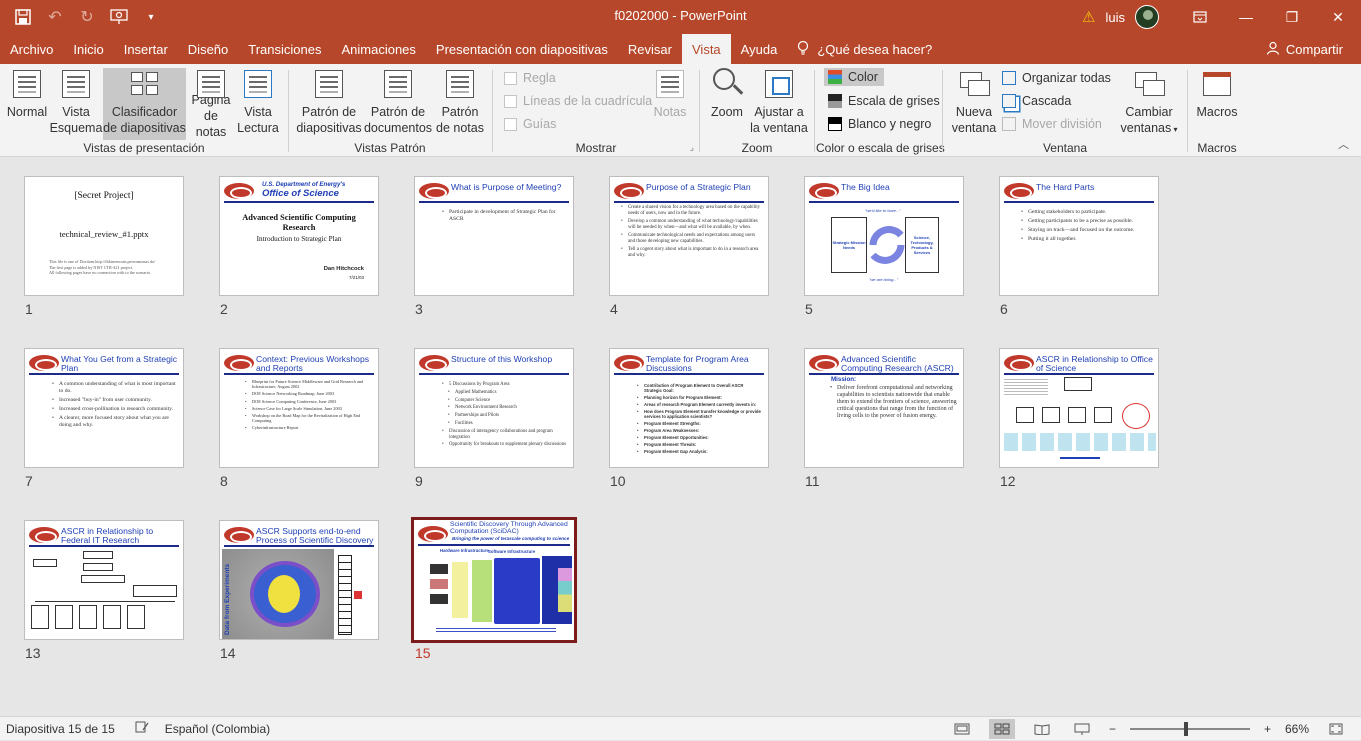 This screenshot has height=741, width=1361. Describe the element at coordinates (1297, 729) in the screenshot. I see `zoom-level: 66%` at that location.